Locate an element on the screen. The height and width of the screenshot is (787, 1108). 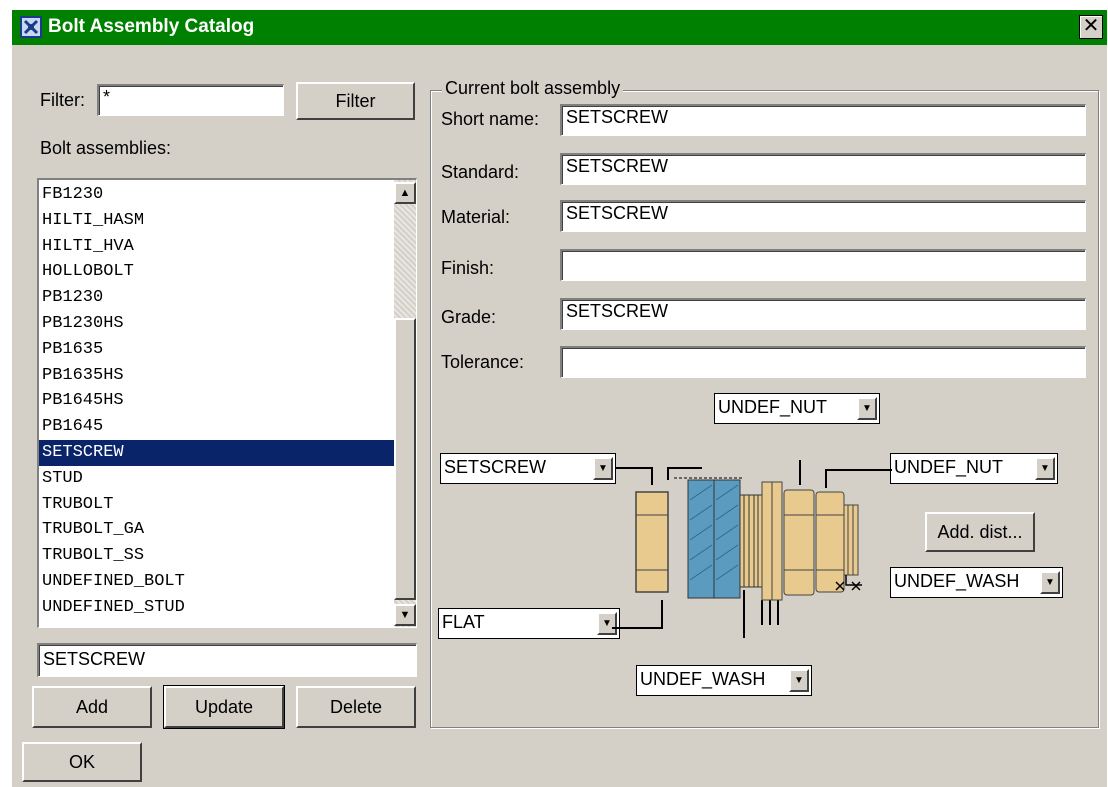
list-item: SETSCREW is located at coordinates (216, 452).